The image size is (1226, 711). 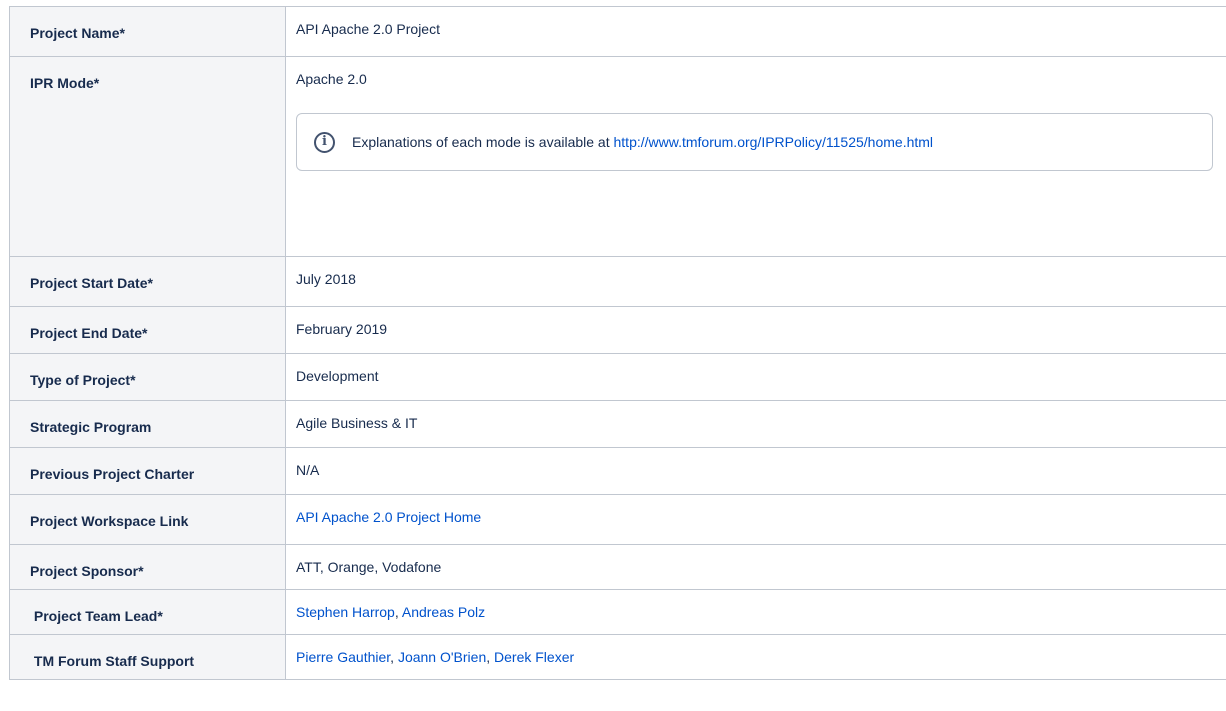 I want to click on project-team-lead-cell: Stephen Harrop, Andreas Polz, so click(x=755, y=612).